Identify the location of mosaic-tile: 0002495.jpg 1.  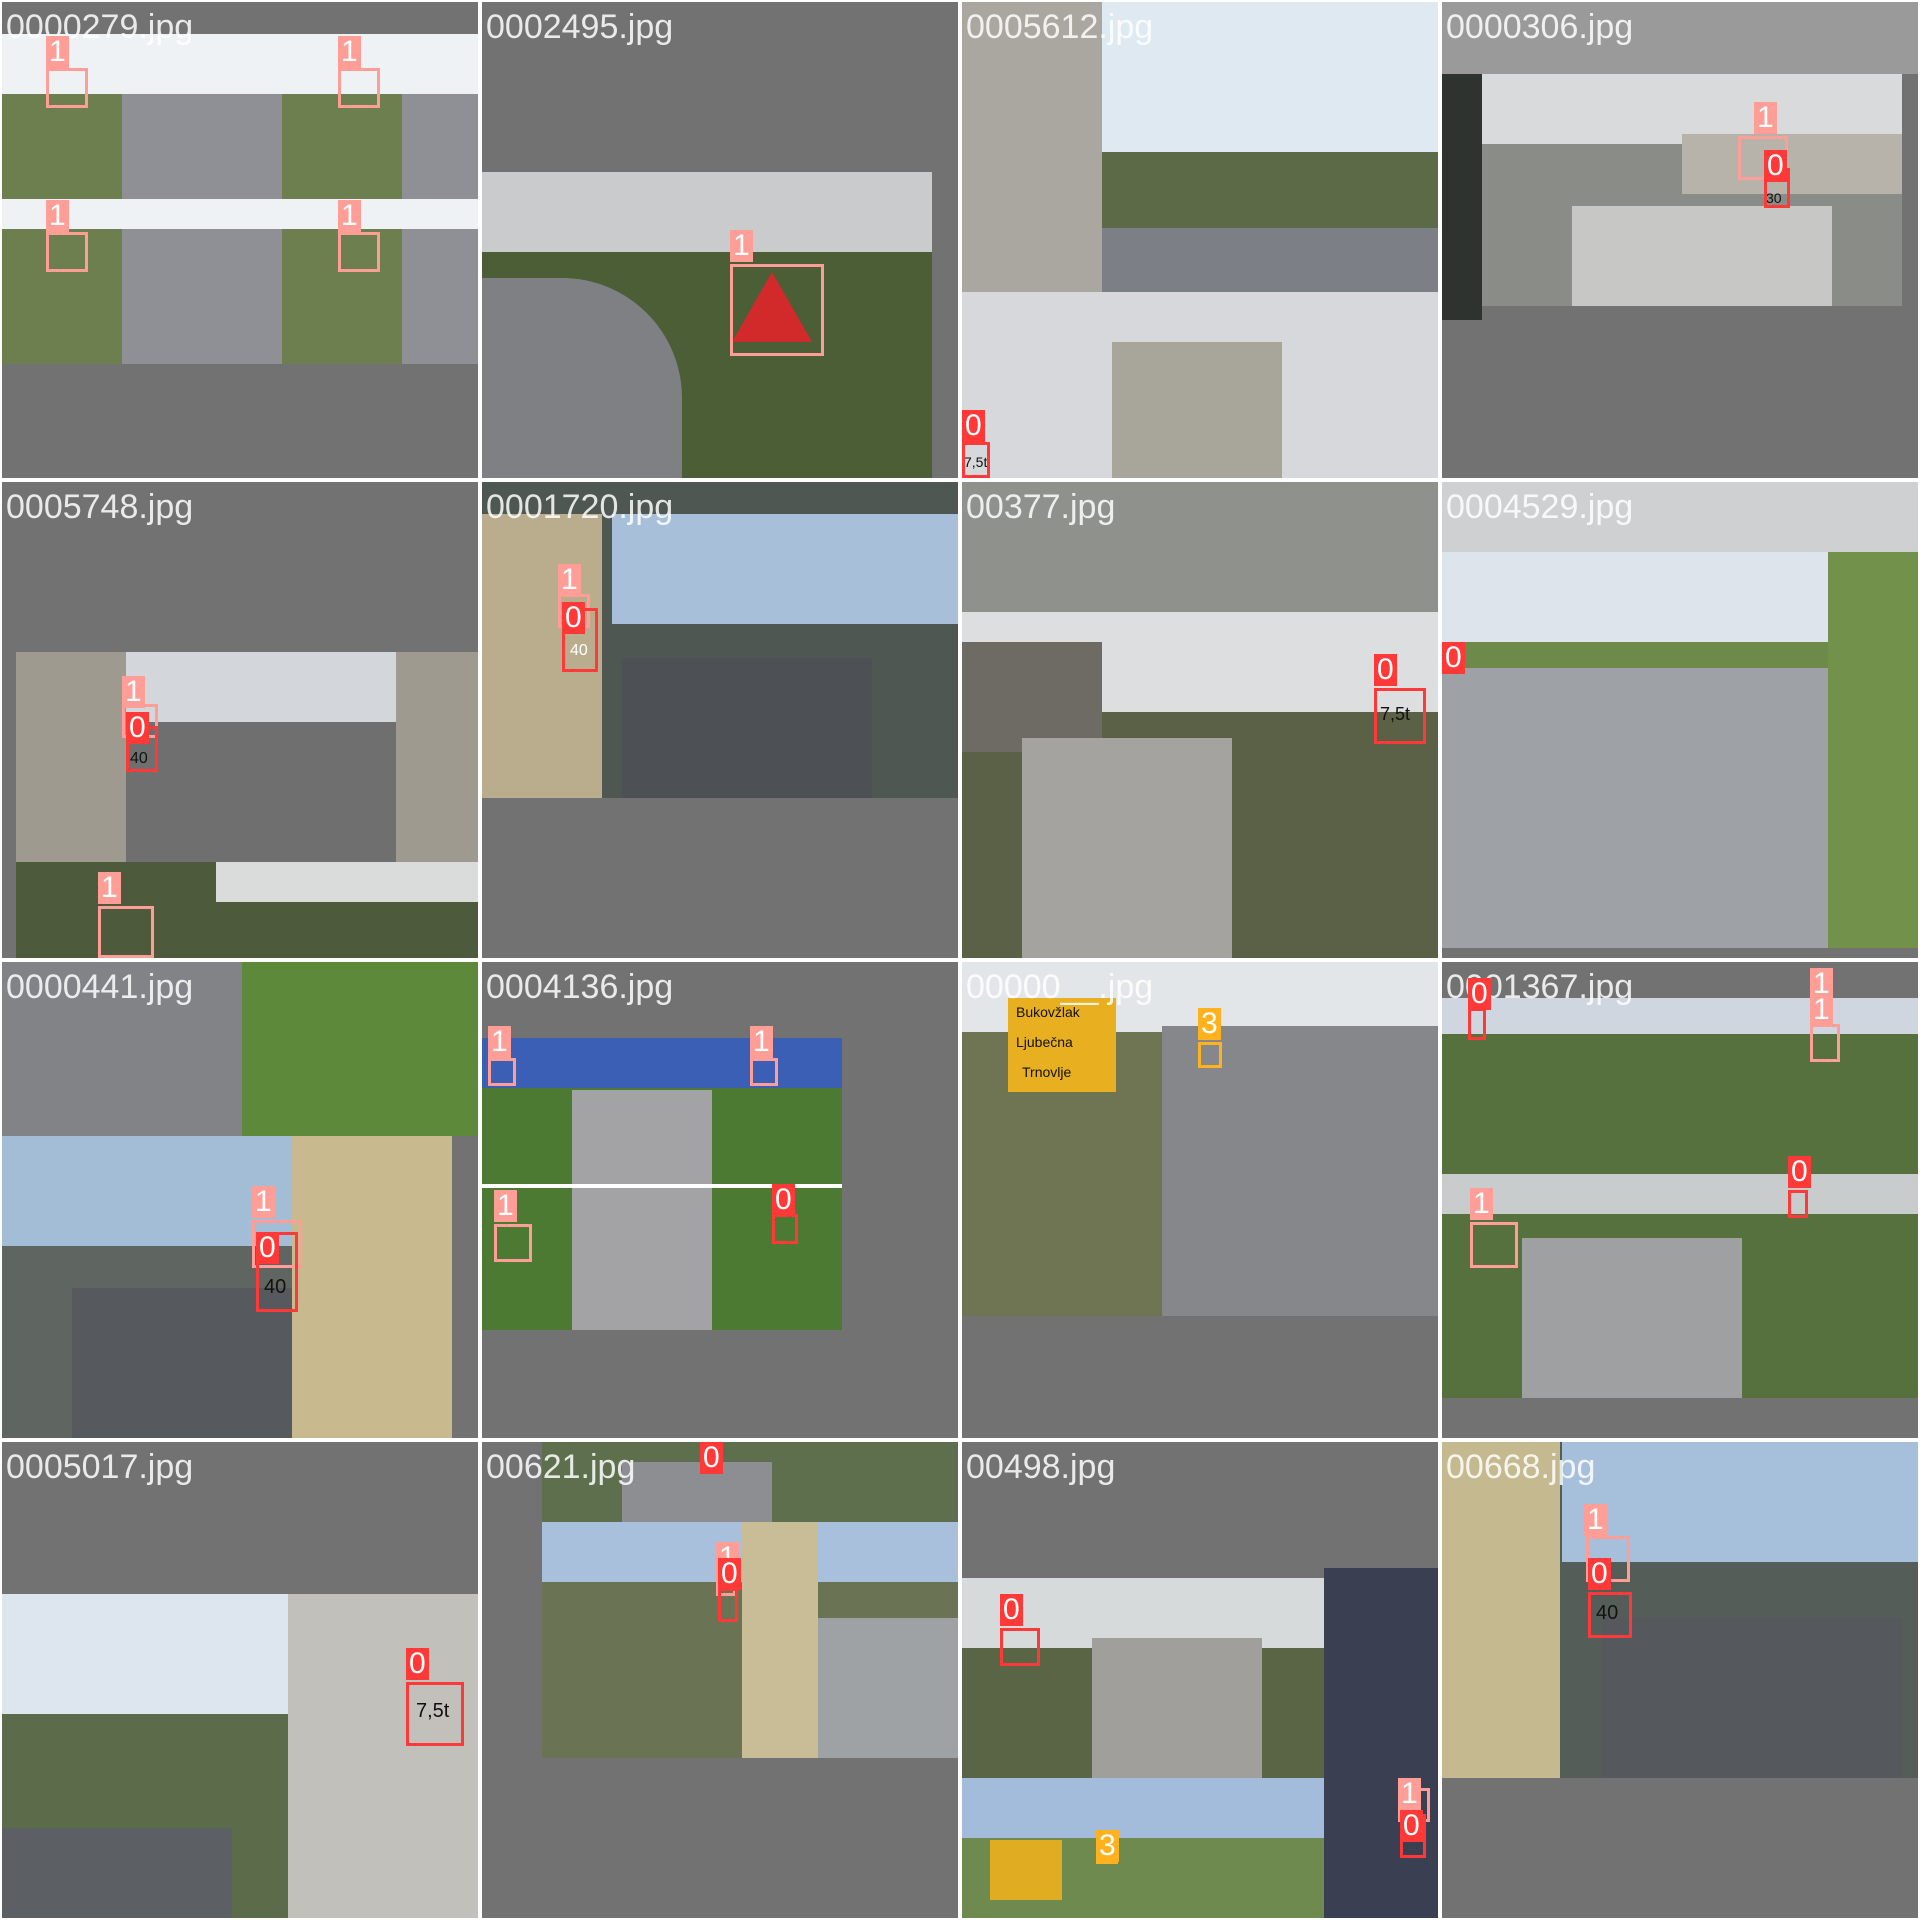
(720, 240).